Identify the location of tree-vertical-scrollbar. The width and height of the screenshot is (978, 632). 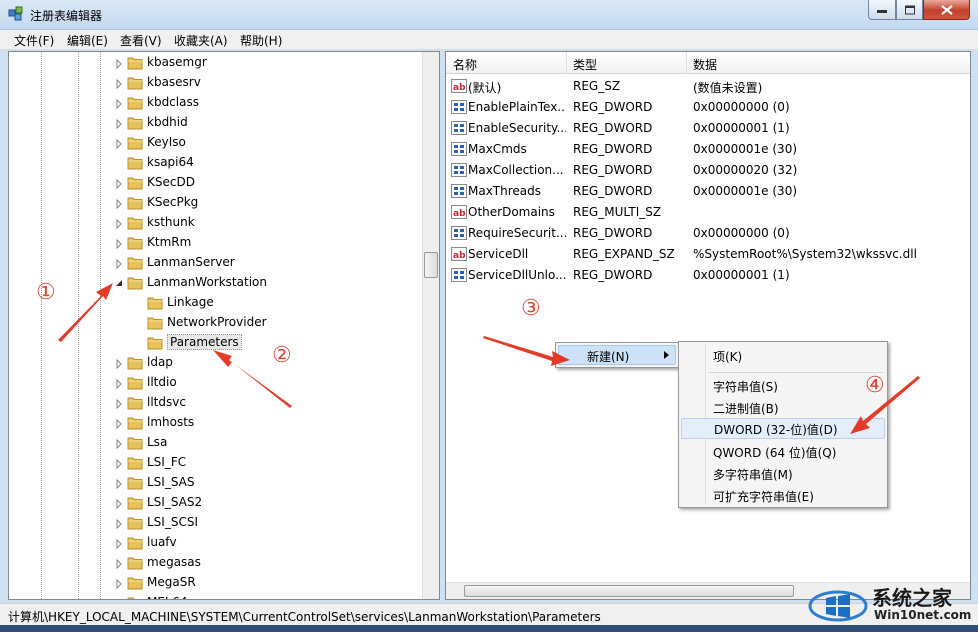
(430, 325).